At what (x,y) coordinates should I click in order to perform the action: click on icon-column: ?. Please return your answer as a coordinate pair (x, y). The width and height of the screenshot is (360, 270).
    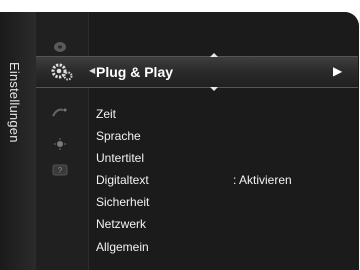
    Looking at the image, I should click on (62, 141).